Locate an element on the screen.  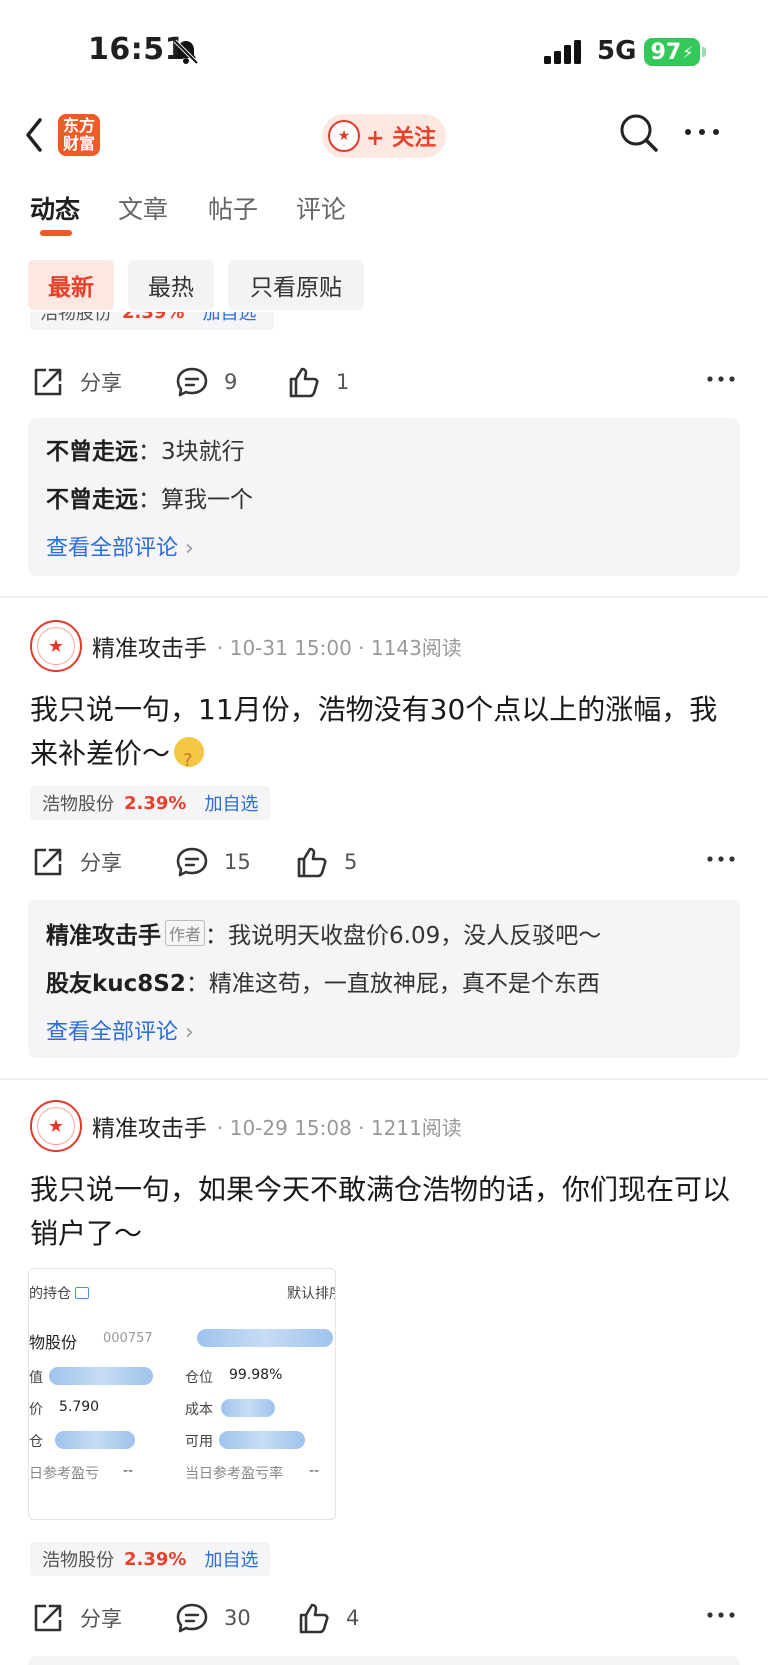
comment-item: 股友kuc8S2：精准这苟，一直放神屁，真不是个东西 is located at coordinates (323, 981).